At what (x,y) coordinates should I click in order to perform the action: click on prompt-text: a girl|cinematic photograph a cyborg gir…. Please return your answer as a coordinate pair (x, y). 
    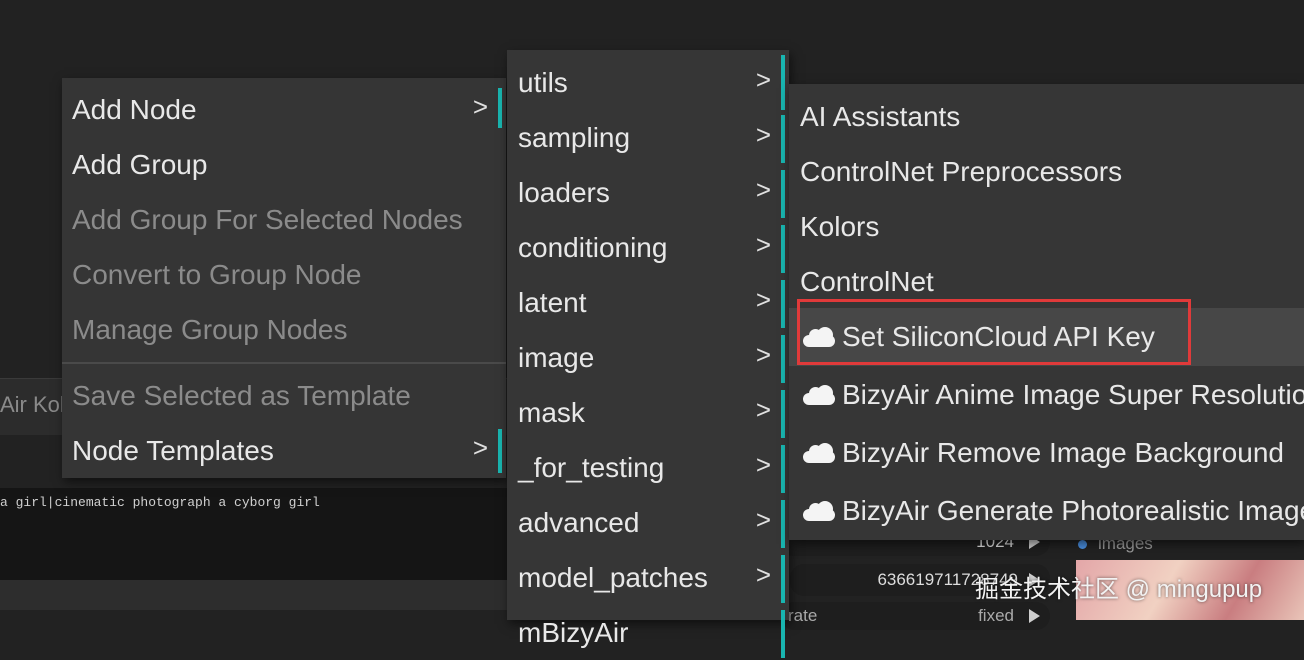
    Looking at the image, I should click on (160, 502).